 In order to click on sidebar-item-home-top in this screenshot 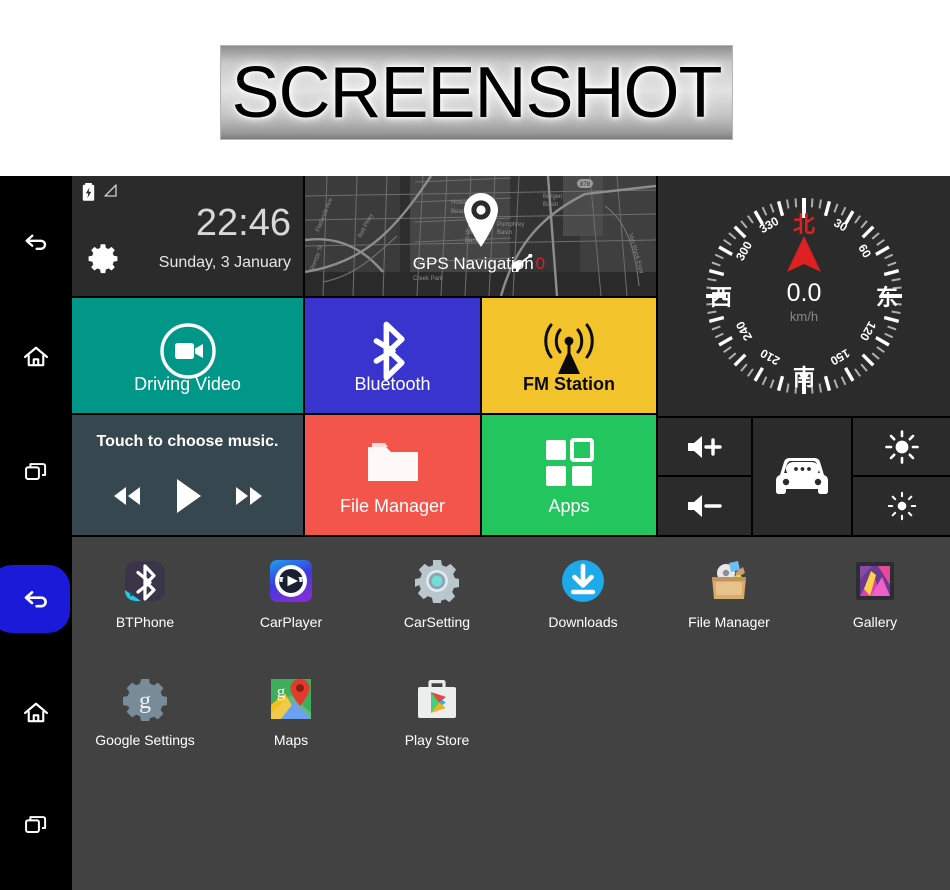, I will do `click(36, 357)`.